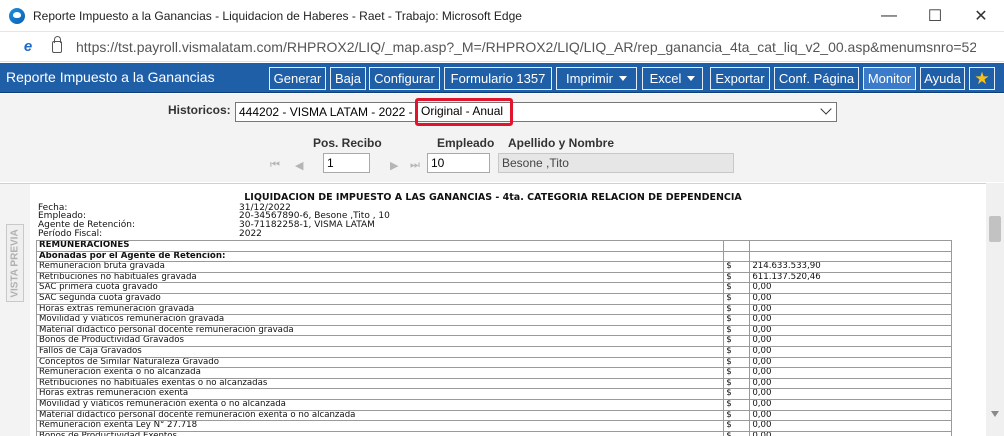 The height and width of the screenshot is (436, 1004). What do you see at coordinates (380, 246) in the screenshot?
I see `row-label: REMUNERACIONES` at bounding box center [380, 246].